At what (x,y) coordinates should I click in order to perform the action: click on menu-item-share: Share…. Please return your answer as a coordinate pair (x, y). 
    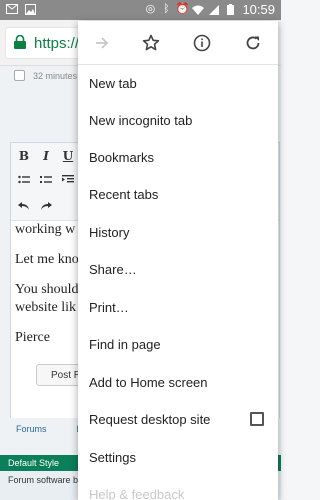
    Looking at the image, I should click on (178, 269).